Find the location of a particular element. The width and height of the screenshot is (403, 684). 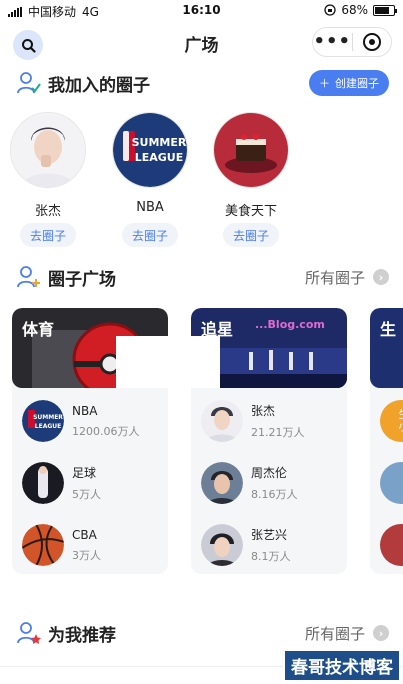

square-section-title: 圈子广场 is located at coordinates (82, 279).